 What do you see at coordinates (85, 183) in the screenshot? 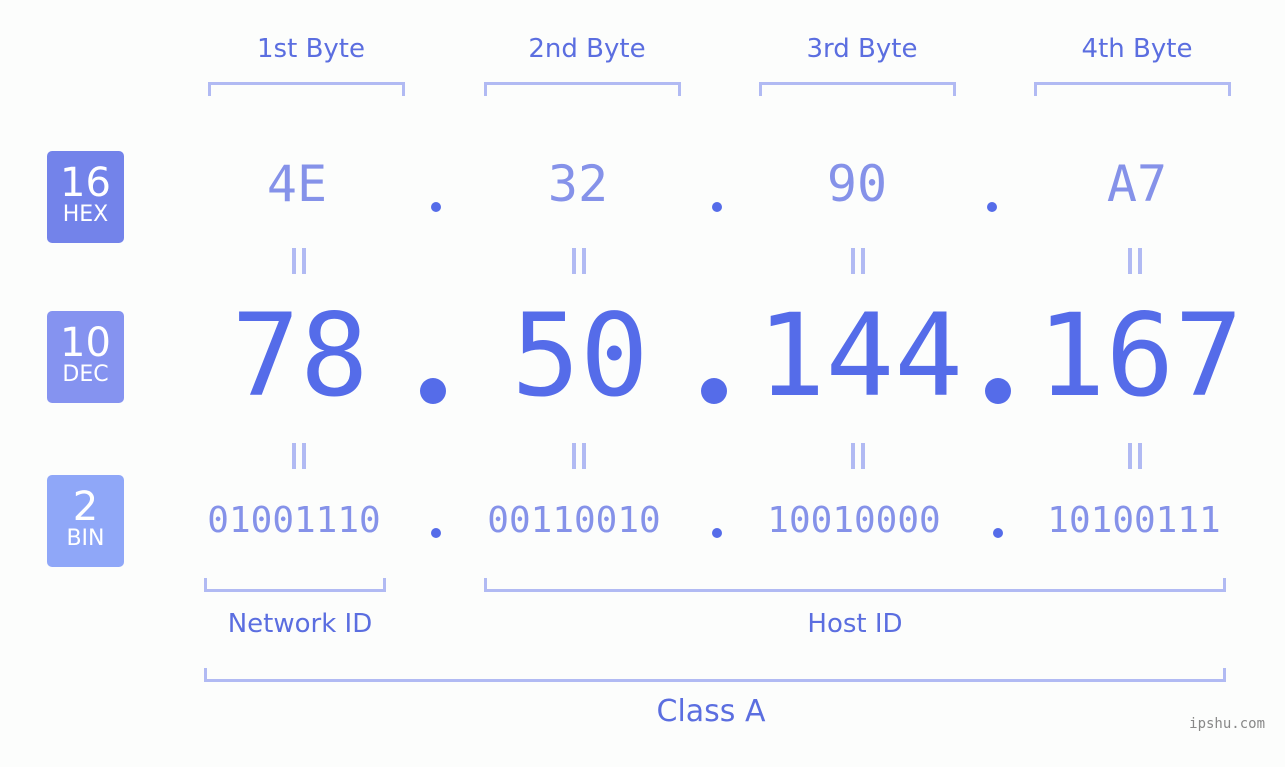
I see `hex-base: 16` at bounding box center [85, 183].